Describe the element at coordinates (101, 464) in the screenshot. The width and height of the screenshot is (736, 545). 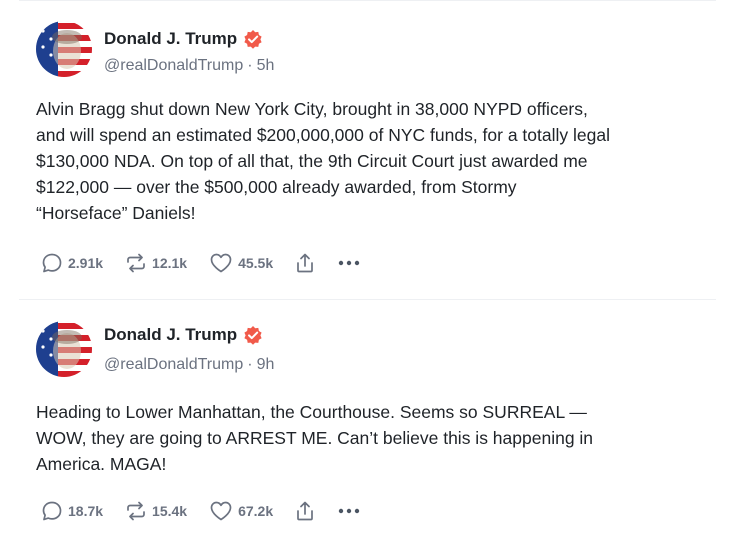
I see `post-line: America. MAGA!` at that location.